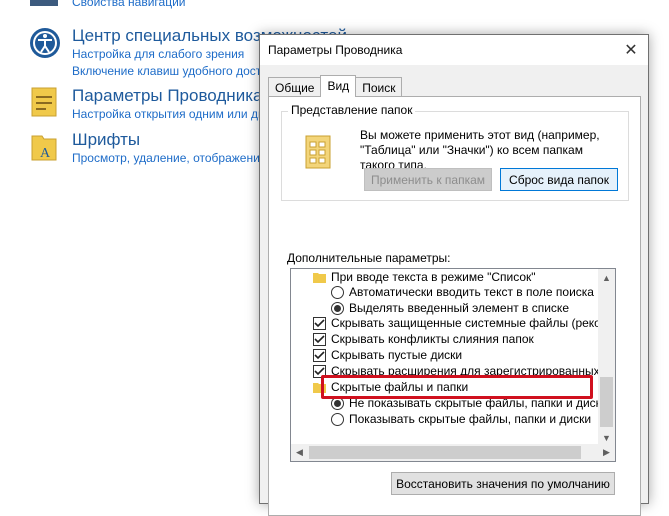 The height and width of the screenshot is (516, 669). What do you see at coordinates (457, 387) in the screenshot?
I see `red-highlight-frame` at bounding box center [457, 387].